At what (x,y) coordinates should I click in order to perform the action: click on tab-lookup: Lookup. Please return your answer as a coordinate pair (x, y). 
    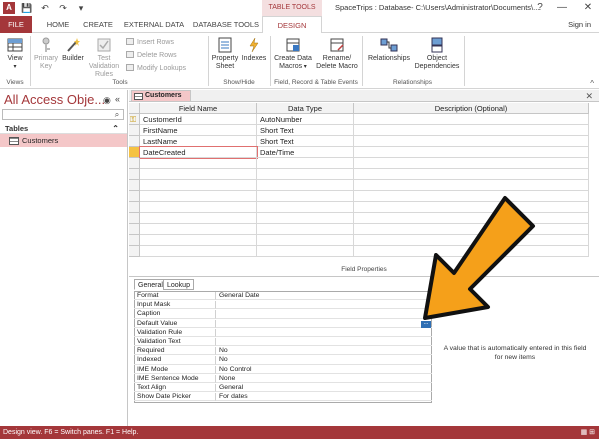
    Looking at the image, I should click on (178, 284).